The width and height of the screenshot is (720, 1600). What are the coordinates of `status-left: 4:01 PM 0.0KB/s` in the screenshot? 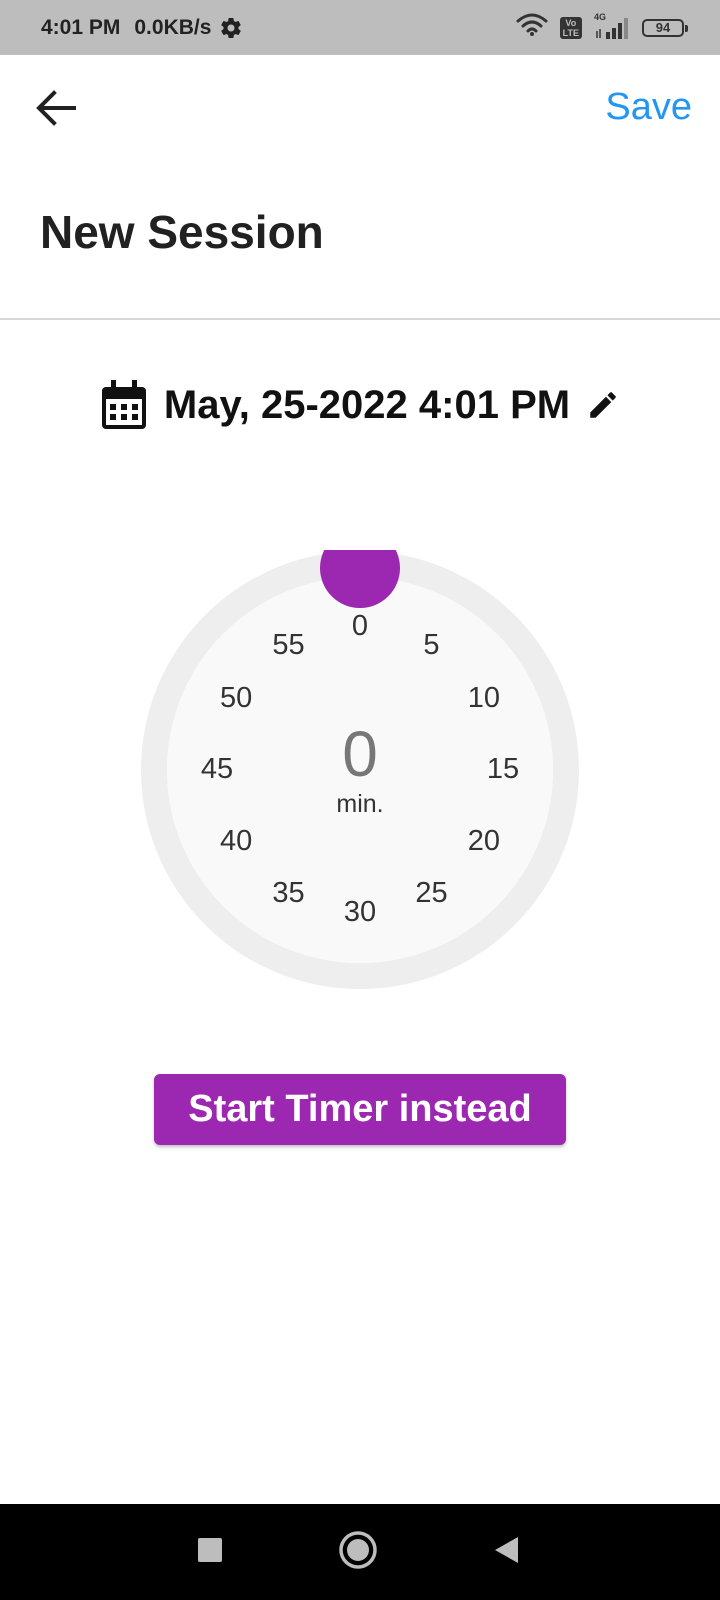 It's located at (142, 27).